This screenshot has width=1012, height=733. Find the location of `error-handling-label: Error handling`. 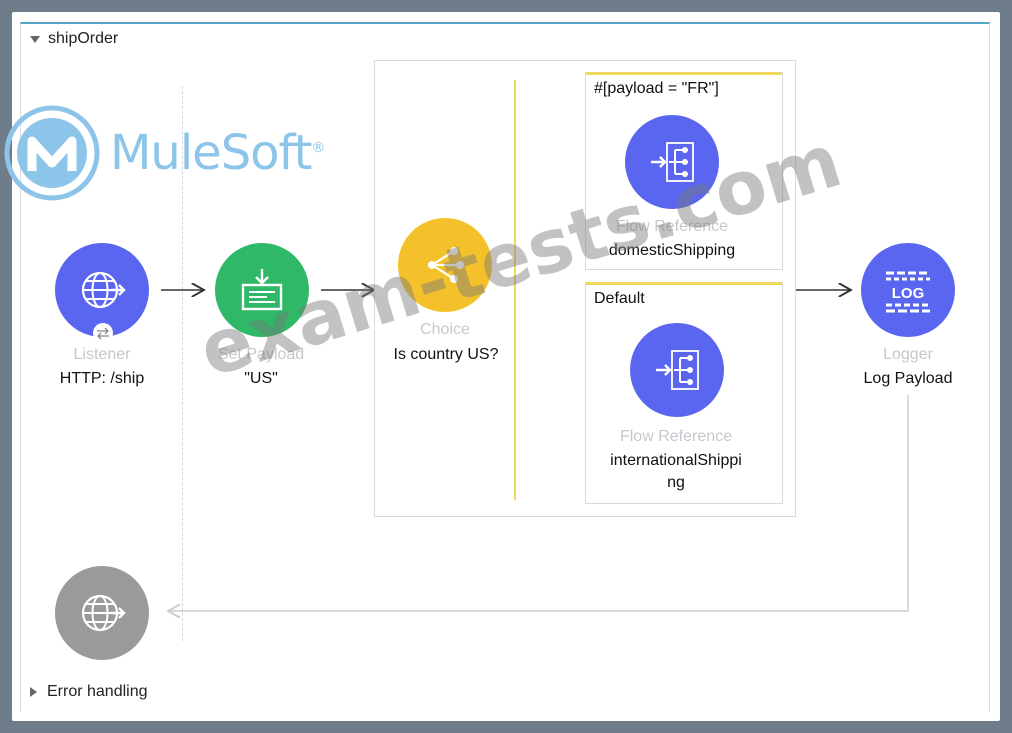

error-handling-label: Error handling is located at coordinates (97, 691).